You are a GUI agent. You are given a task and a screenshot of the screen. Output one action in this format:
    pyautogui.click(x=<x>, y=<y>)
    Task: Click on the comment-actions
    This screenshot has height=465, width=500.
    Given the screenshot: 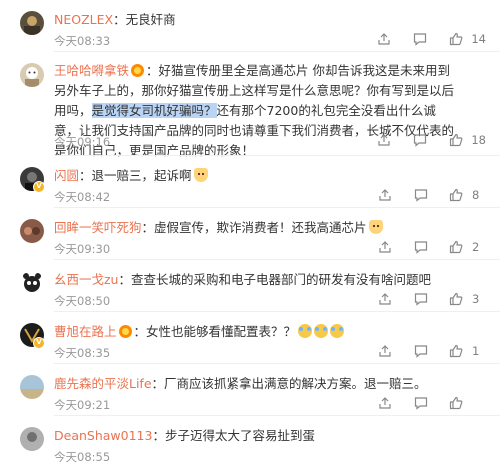 What is the action you would take?
    pyautogui.click(x=423, y=402)
    